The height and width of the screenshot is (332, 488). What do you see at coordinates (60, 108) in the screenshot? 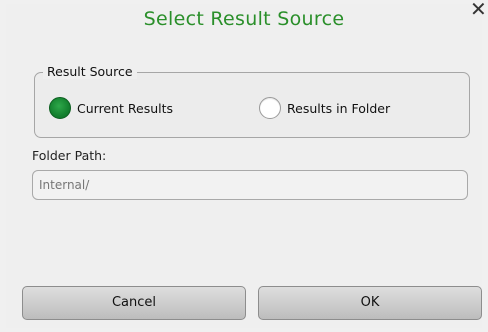
I see `current-results-radio` at bounding box center [60, 108].